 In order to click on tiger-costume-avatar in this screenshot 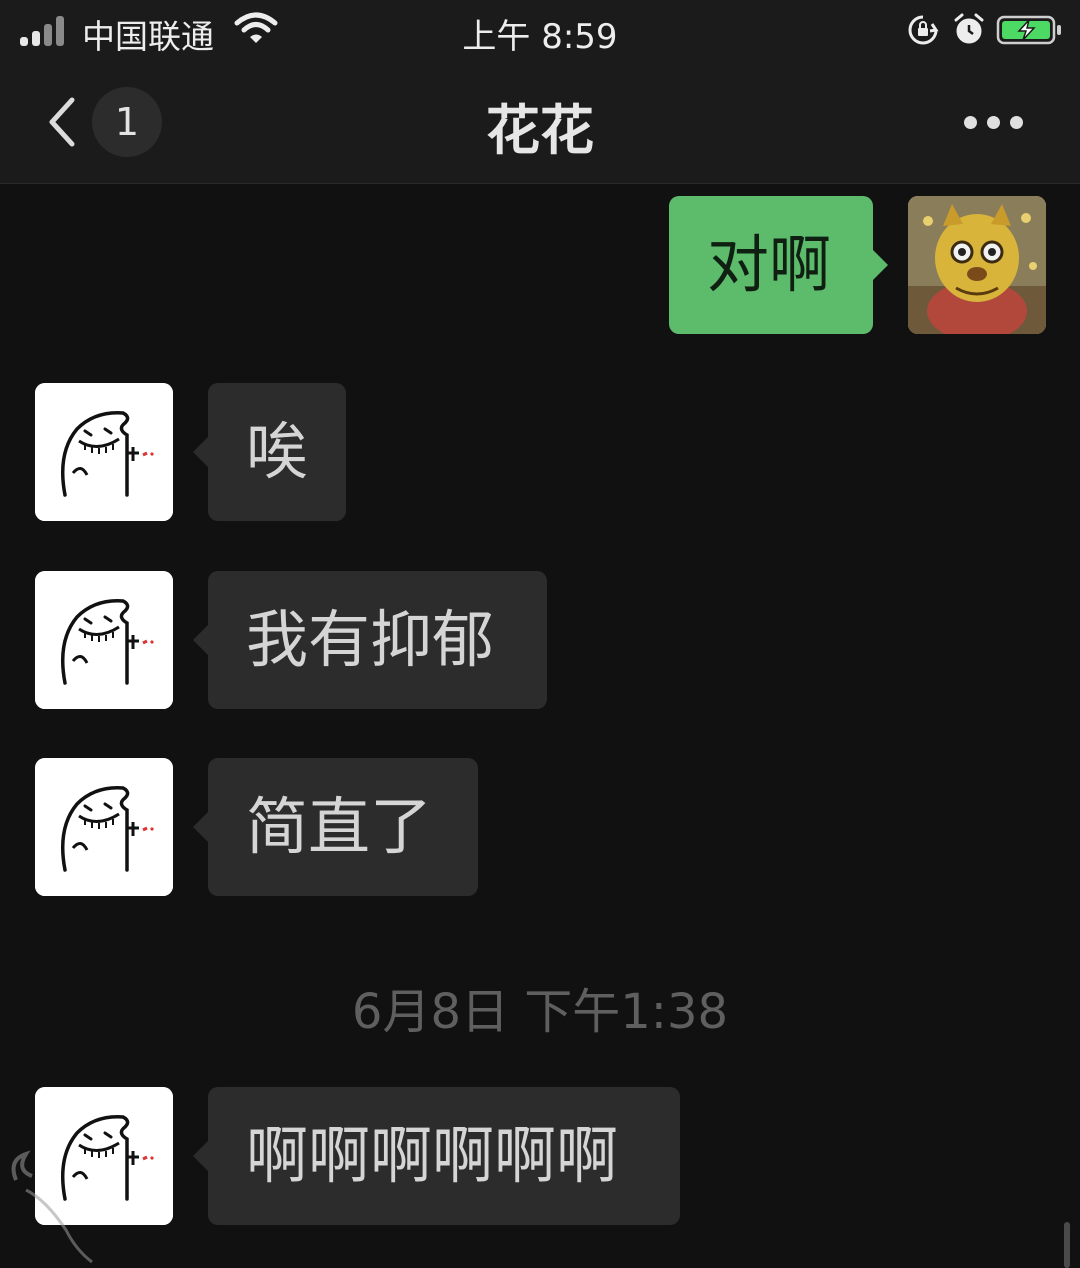, I will do `click(977, 265)`.